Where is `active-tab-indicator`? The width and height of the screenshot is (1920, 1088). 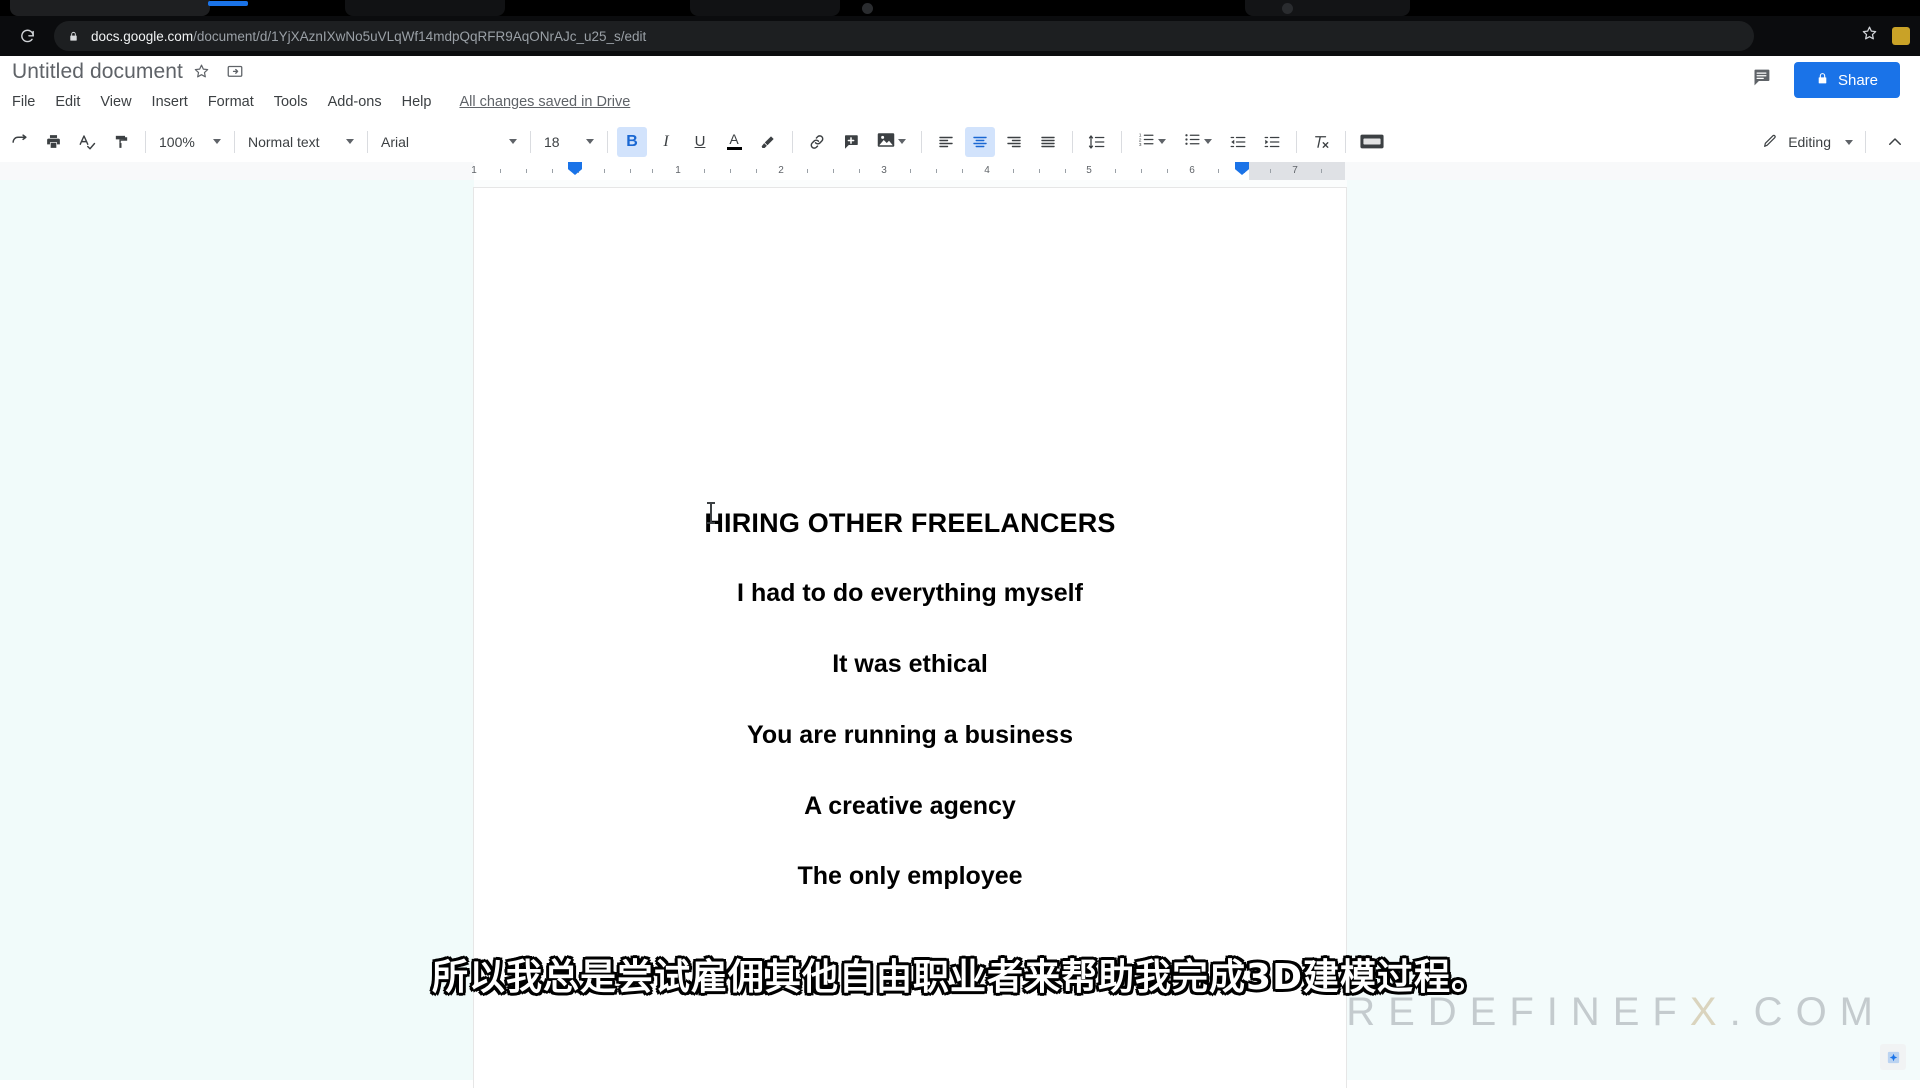
active-tab-indicator is located at coordinates (228, 3).